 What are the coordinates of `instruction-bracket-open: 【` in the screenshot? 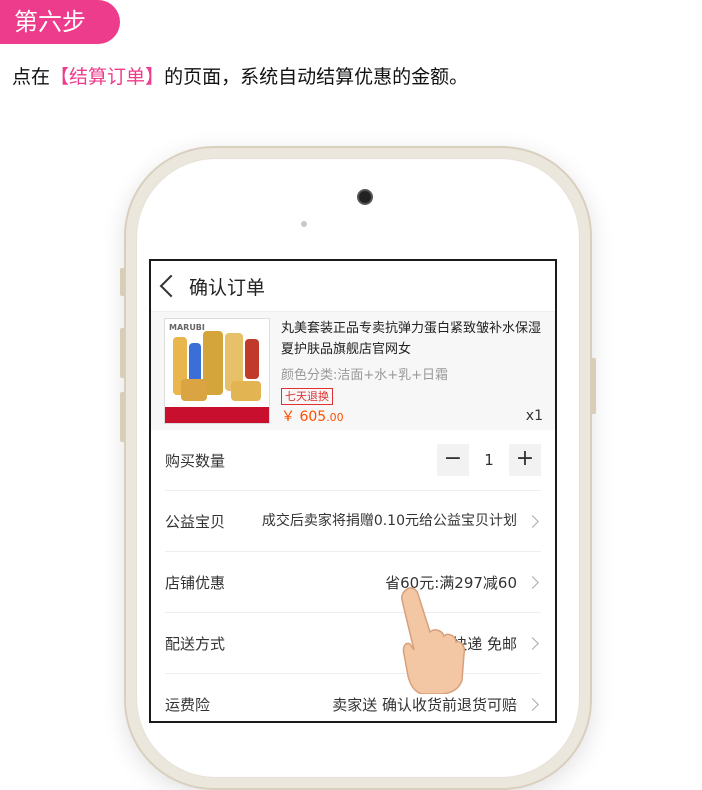 It's located at (60, 77).